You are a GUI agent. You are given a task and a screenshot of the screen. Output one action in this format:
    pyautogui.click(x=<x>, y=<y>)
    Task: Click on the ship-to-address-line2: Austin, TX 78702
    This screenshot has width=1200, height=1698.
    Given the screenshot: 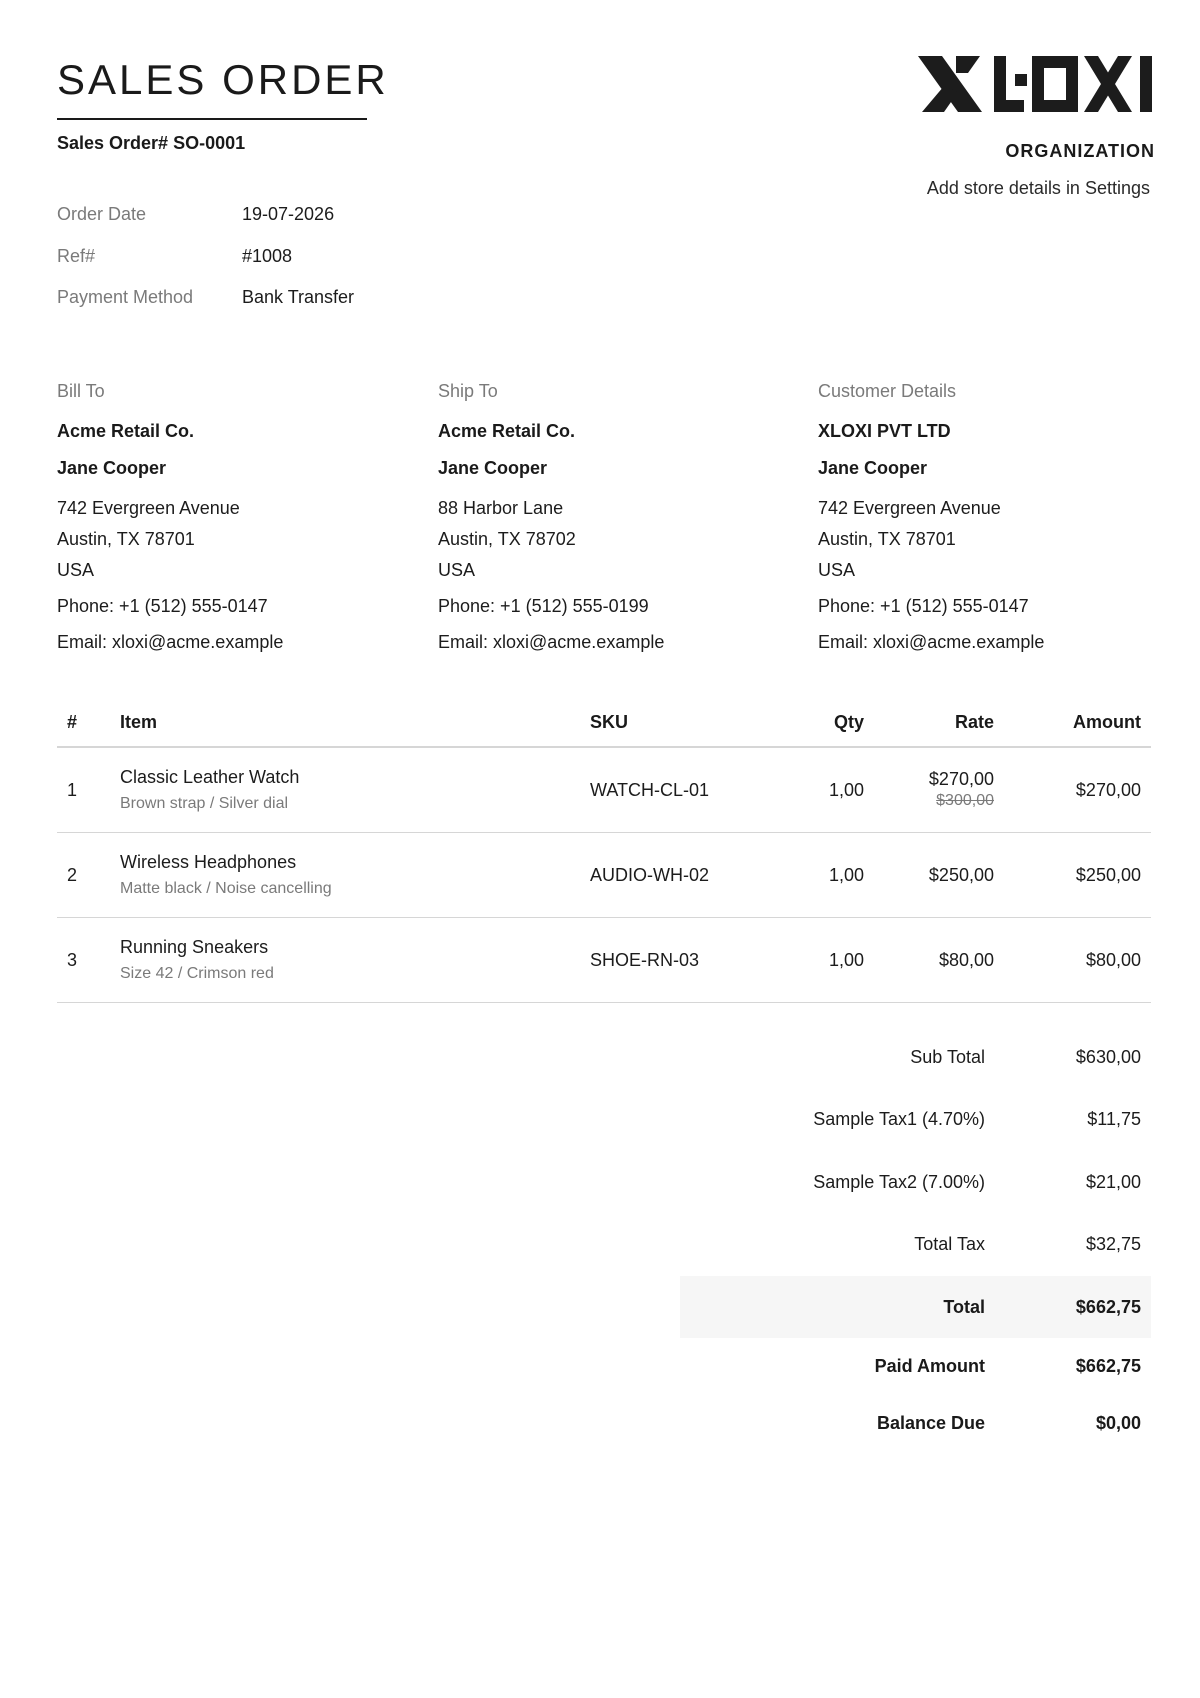 What is the action you would take?
    pyautogui.click(x=507, y=539)
    